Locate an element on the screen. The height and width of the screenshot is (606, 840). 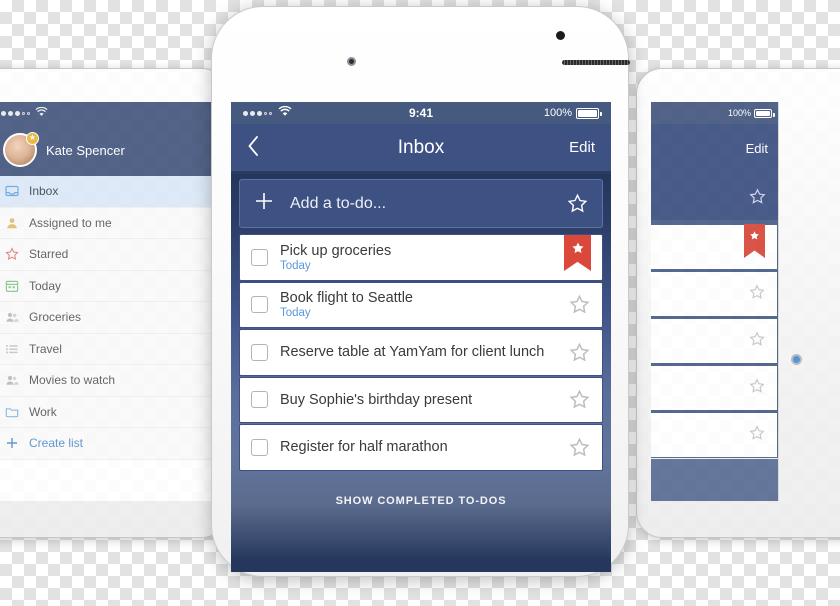
sensor-icon is located at coordinates (351, 61).